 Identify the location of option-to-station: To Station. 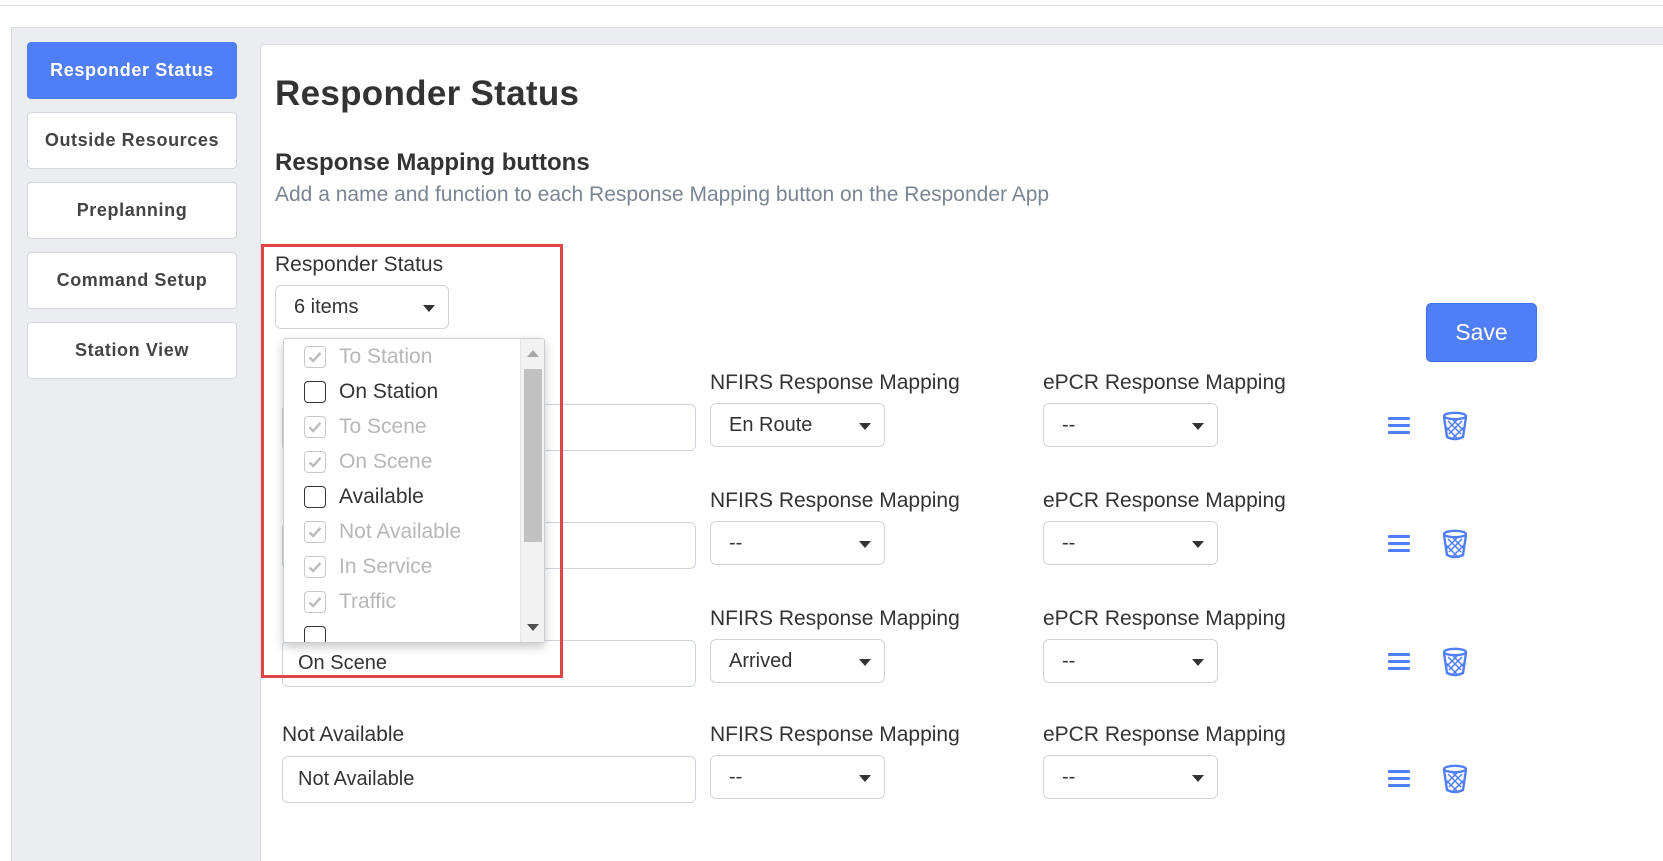
(368, 357).